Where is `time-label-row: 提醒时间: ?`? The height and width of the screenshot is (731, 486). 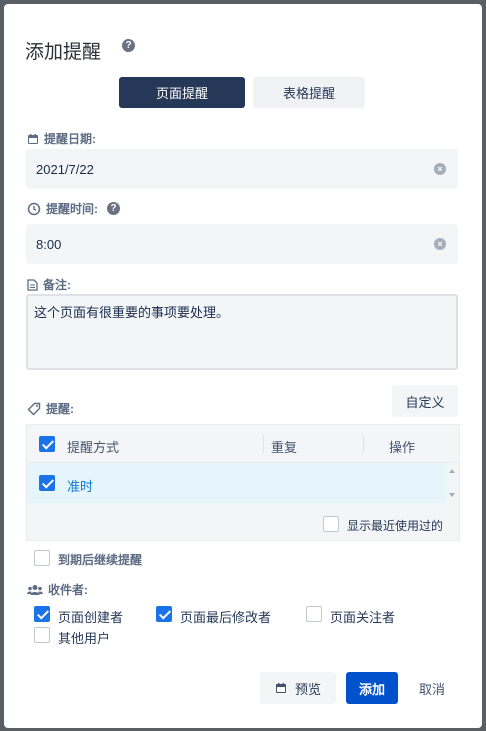
time-label-row: 提醒时间: ? is located at coordinates (73, 208).